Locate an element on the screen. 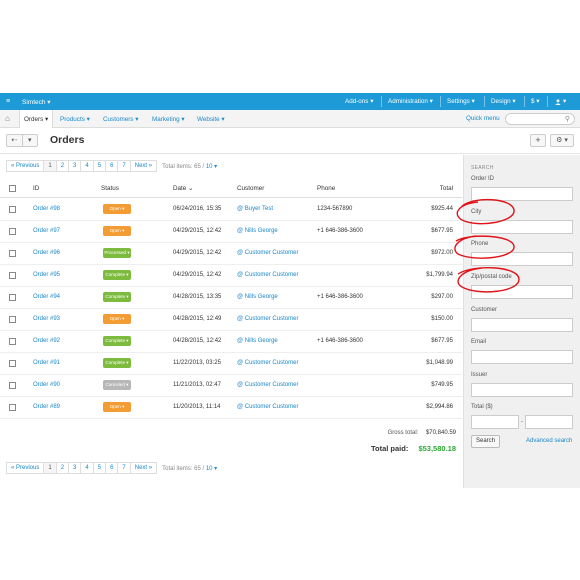 This screenshot has height=580, width=580. nav-website: Website ▾ is located at coordinates (211, 119).